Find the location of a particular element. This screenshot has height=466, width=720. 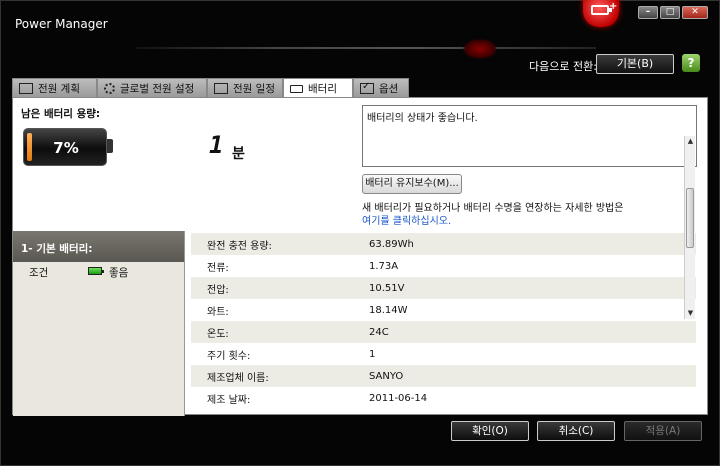

tab-options: 옵션 is located at coordinates (381, 87).